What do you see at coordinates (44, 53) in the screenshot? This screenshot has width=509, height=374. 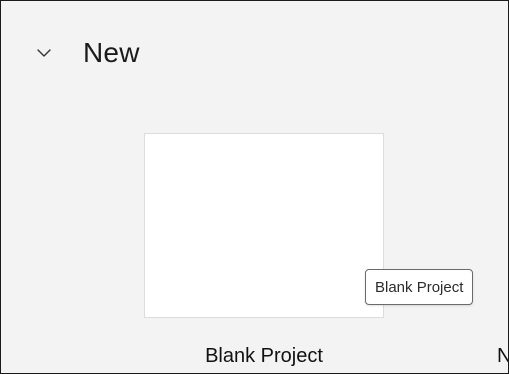 I see `chevron-down-icon` at bounding box center [44, 53].